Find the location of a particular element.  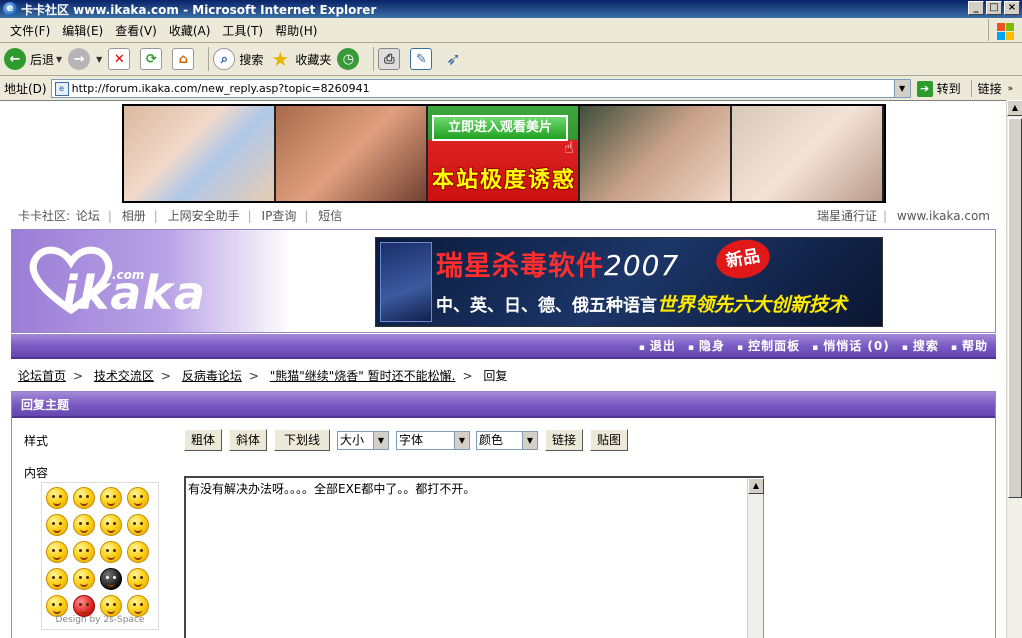

content-text: 有没有解决办法呀。。。。全部EXE都中了。。都打不开。 is located at coordinates (331, 488).